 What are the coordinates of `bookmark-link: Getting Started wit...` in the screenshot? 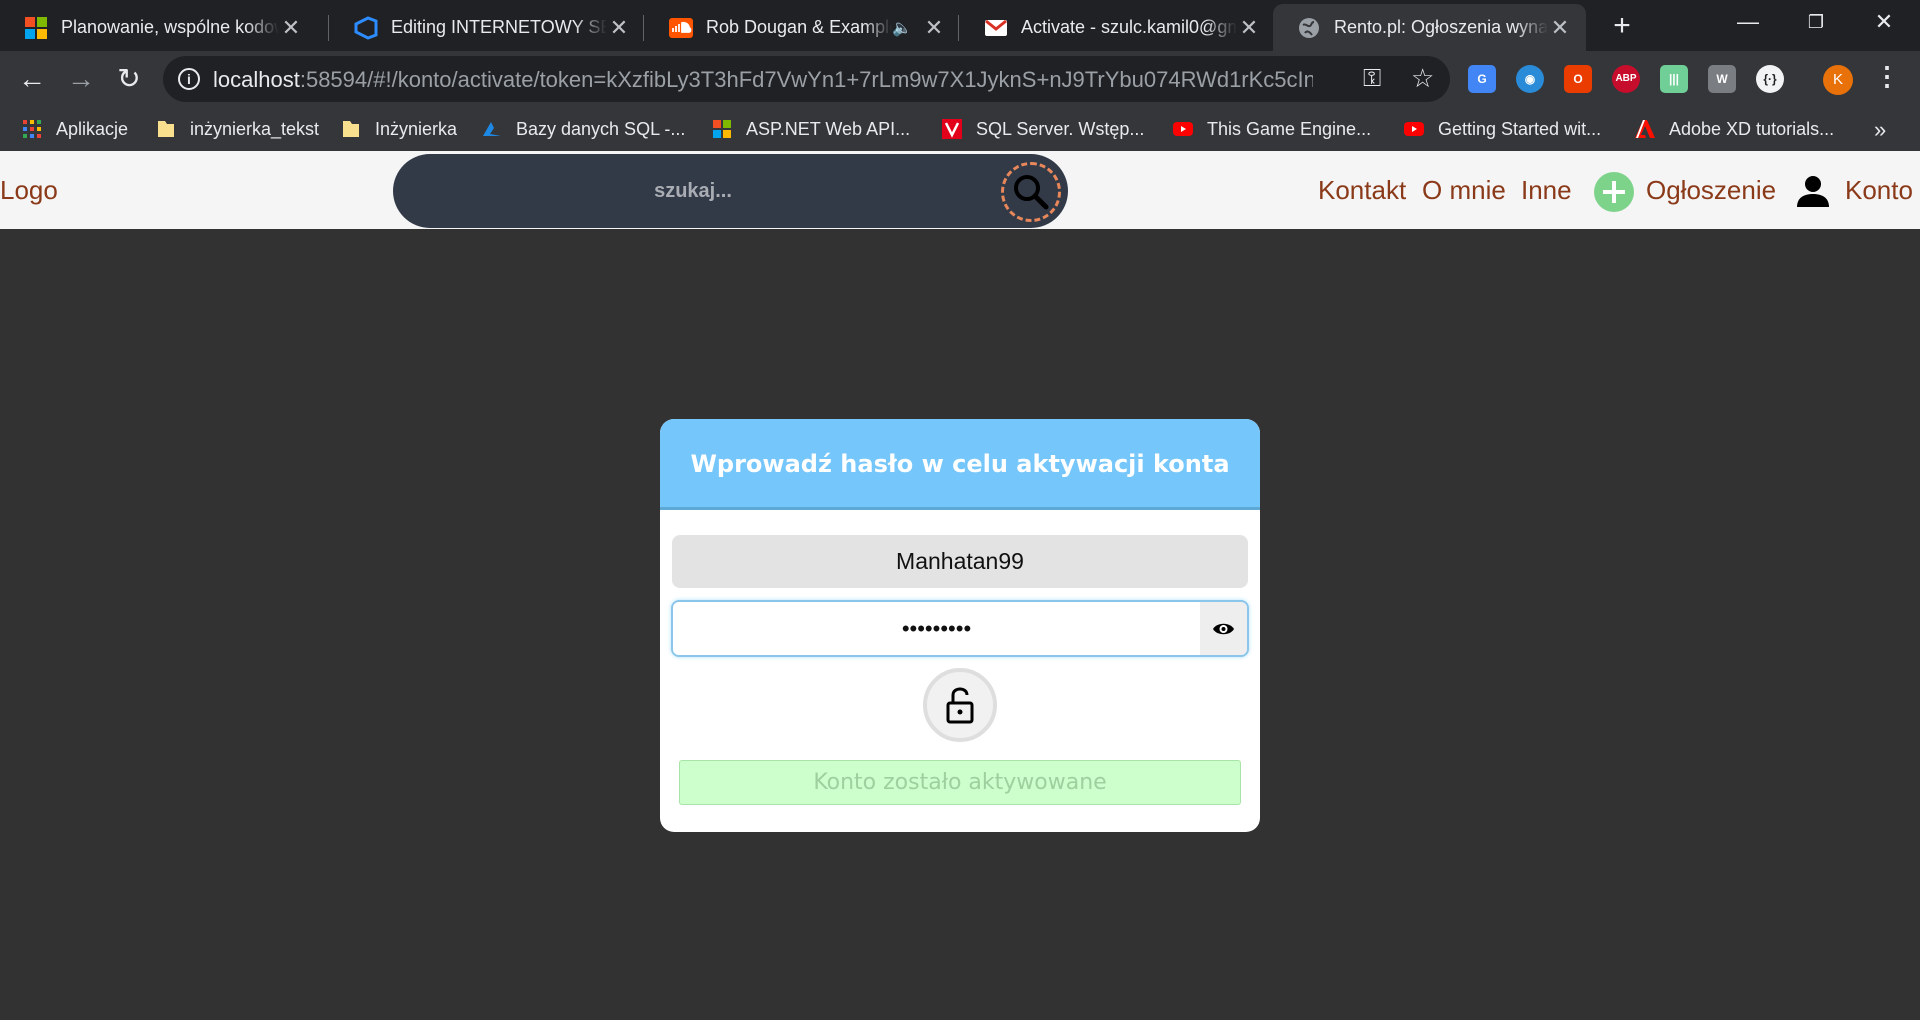 It's located at (1502, 129).